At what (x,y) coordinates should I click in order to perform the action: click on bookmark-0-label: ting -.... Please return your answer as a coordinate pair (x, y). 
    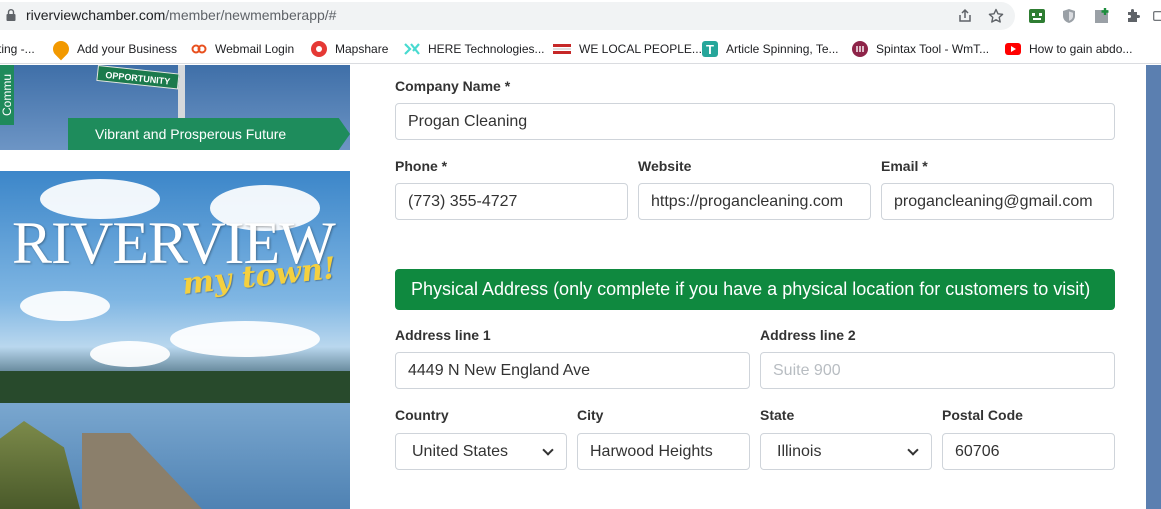
    Looking at the image, I should click on (17, 49).